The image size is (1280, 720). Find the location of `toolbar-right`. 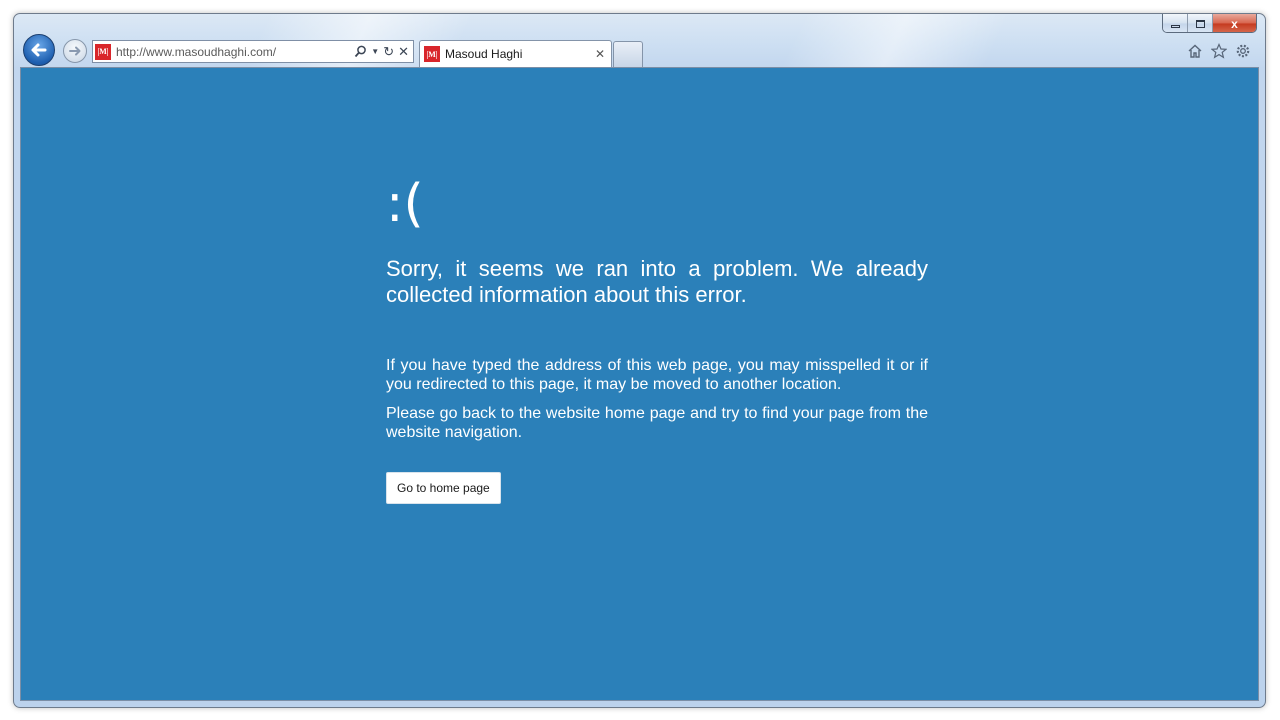

toolbar-right is located at coordinates (1219, 53).